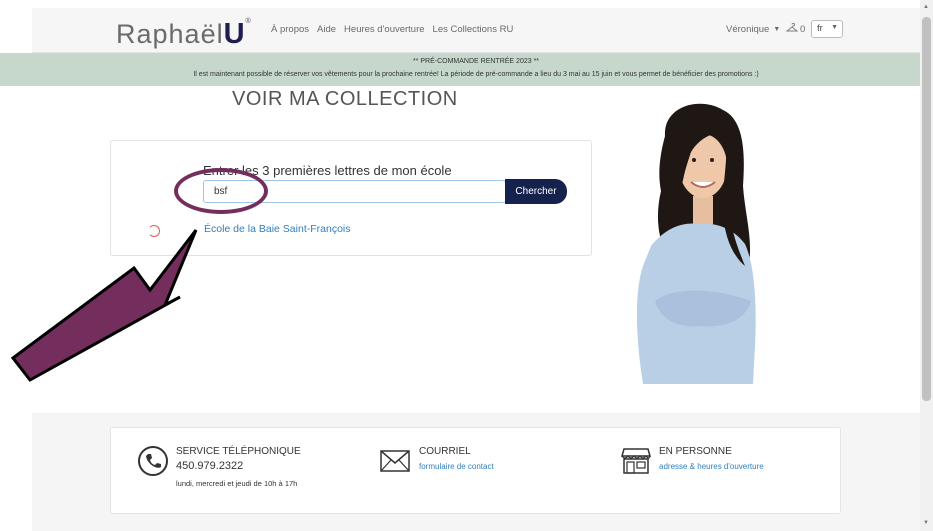 The image size is (933, 531). I want to click on language-value: fr, so click(820, 28).